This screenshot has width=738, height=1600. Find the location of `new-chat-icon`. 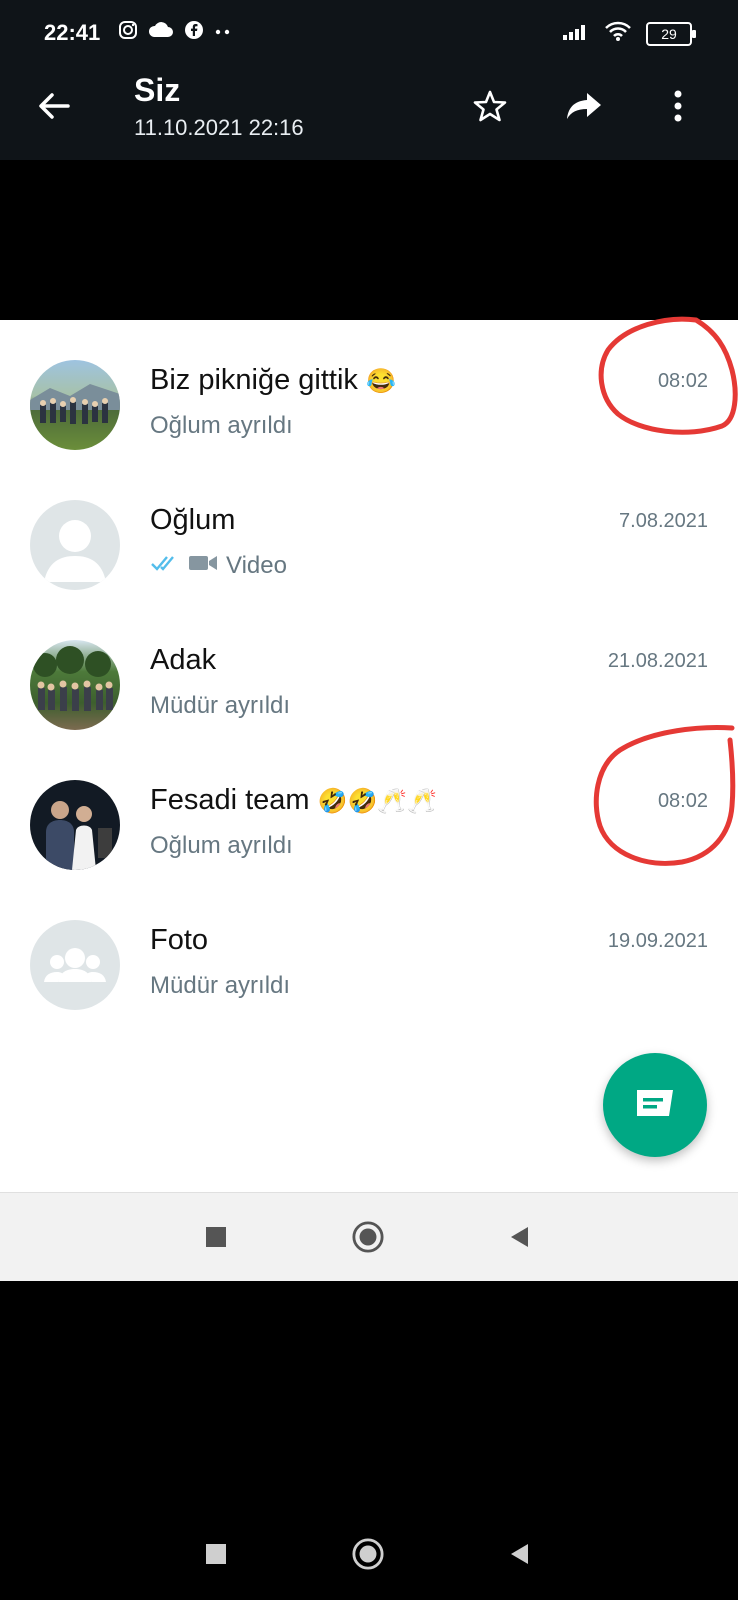

new-chat-icon is located at coordinates (655, 1105).